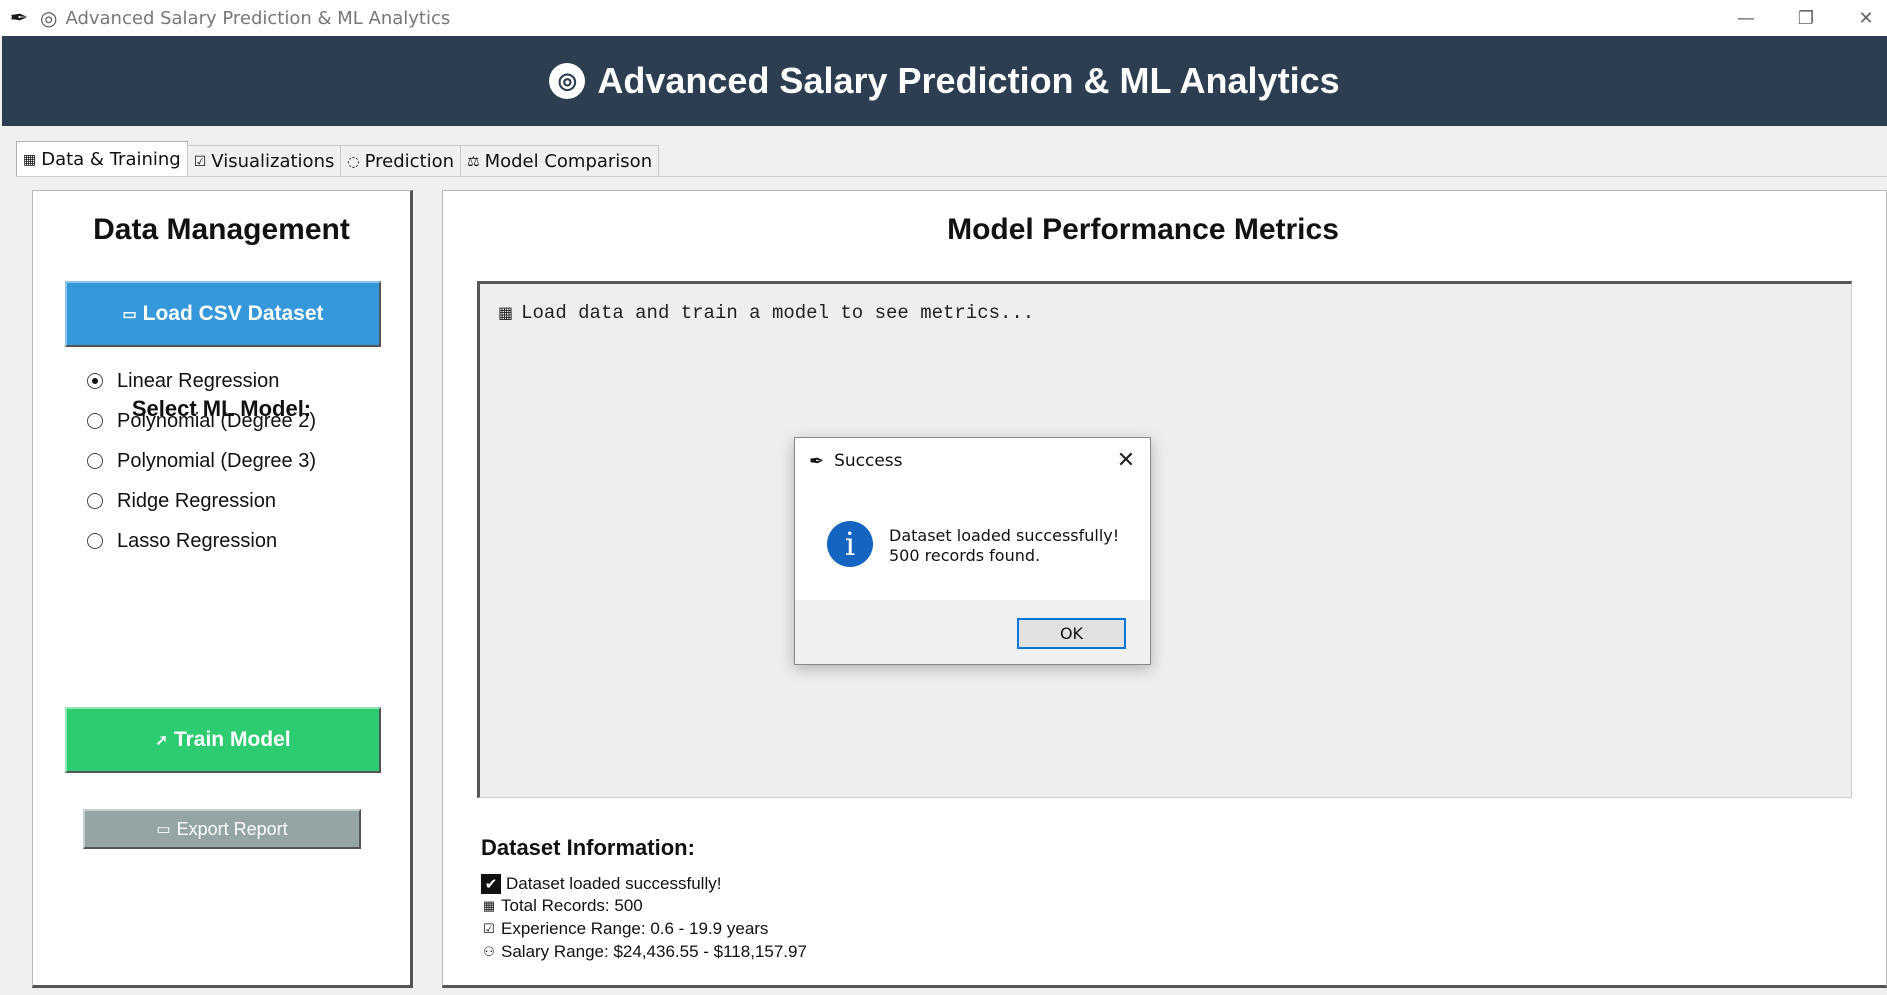 Image resolution: width=1887 pixels, height=995 pixels. I want to click on tab-model-comparison: ⚖ Model Comparison, so click(560, 161).